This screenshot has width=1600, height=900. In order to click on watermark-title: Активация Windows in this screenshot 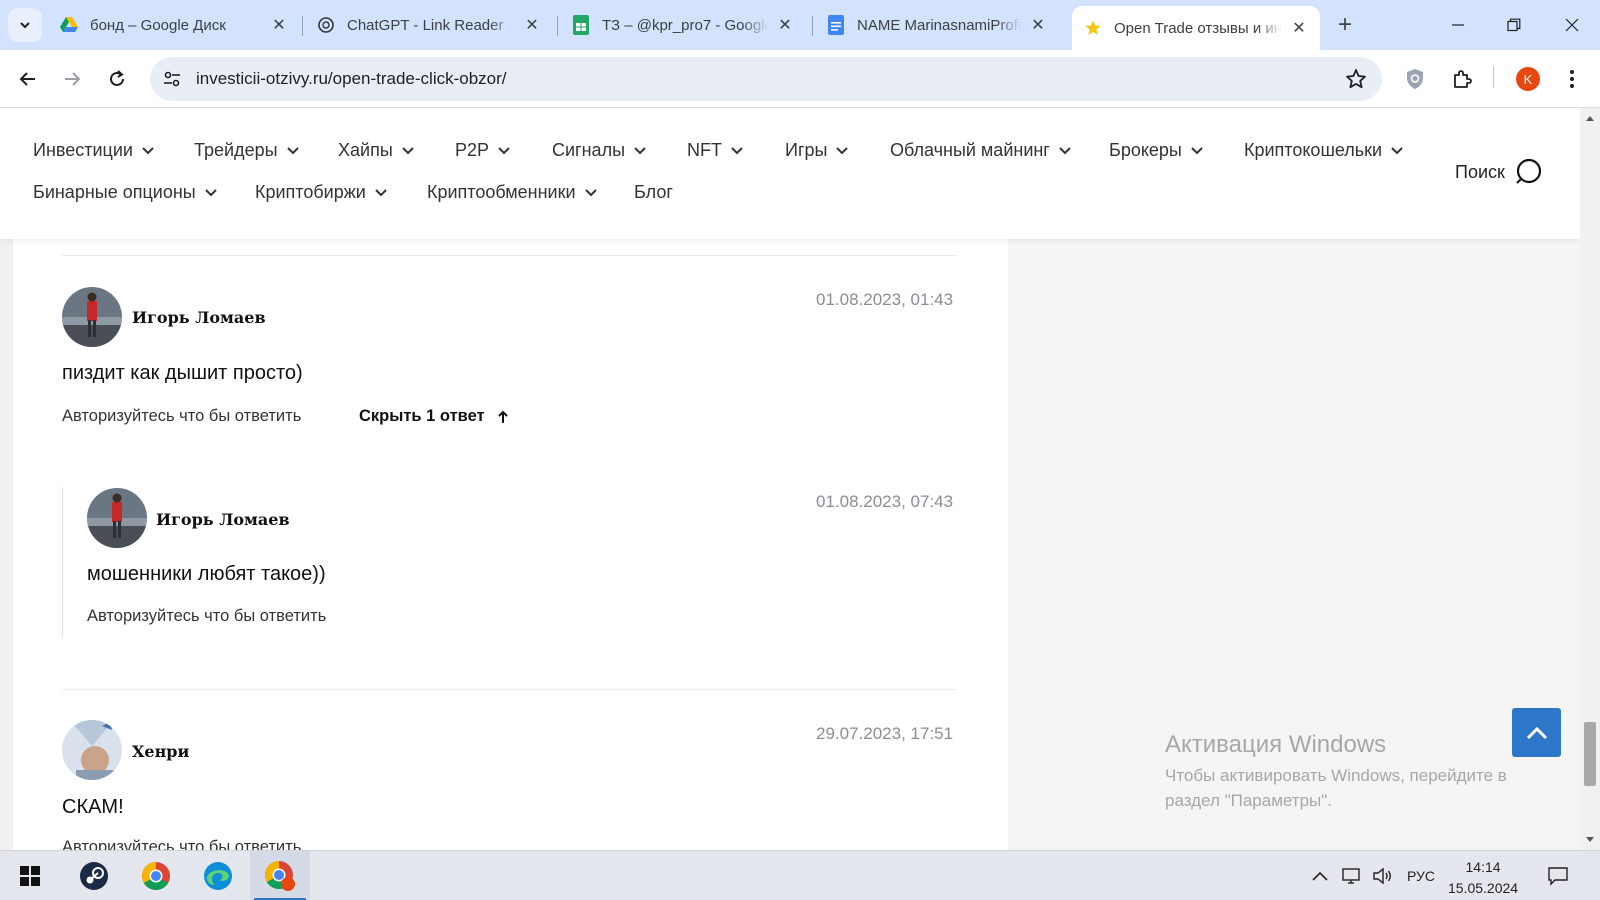, I will do `click(1276, 744)`.